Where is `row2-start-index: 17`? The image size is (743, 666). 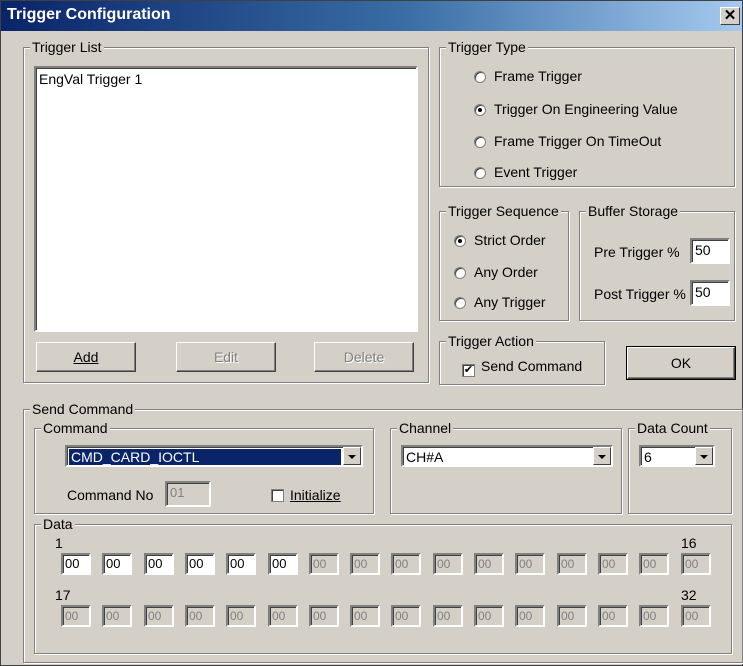 row2-start-index: 17 is located at coordinates (63, 595).